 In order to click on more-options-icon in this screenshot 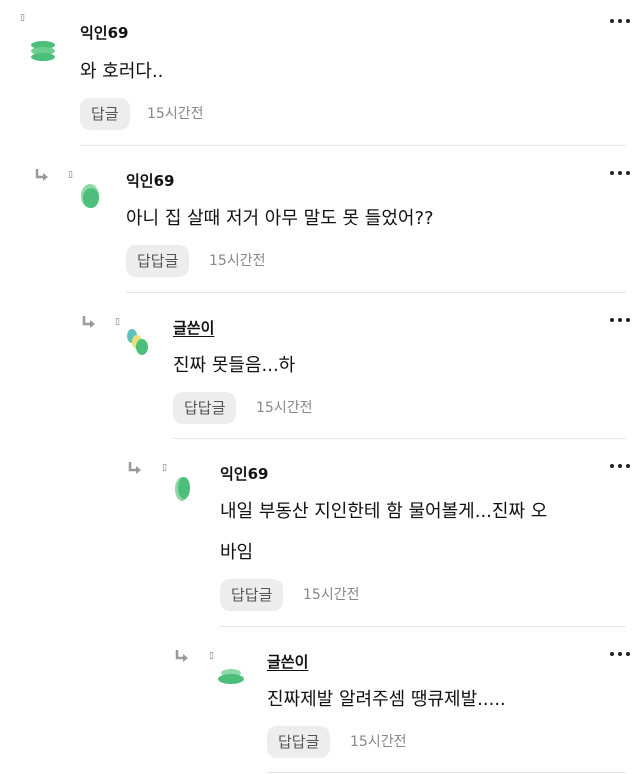, I will do `click(620, 654)`.